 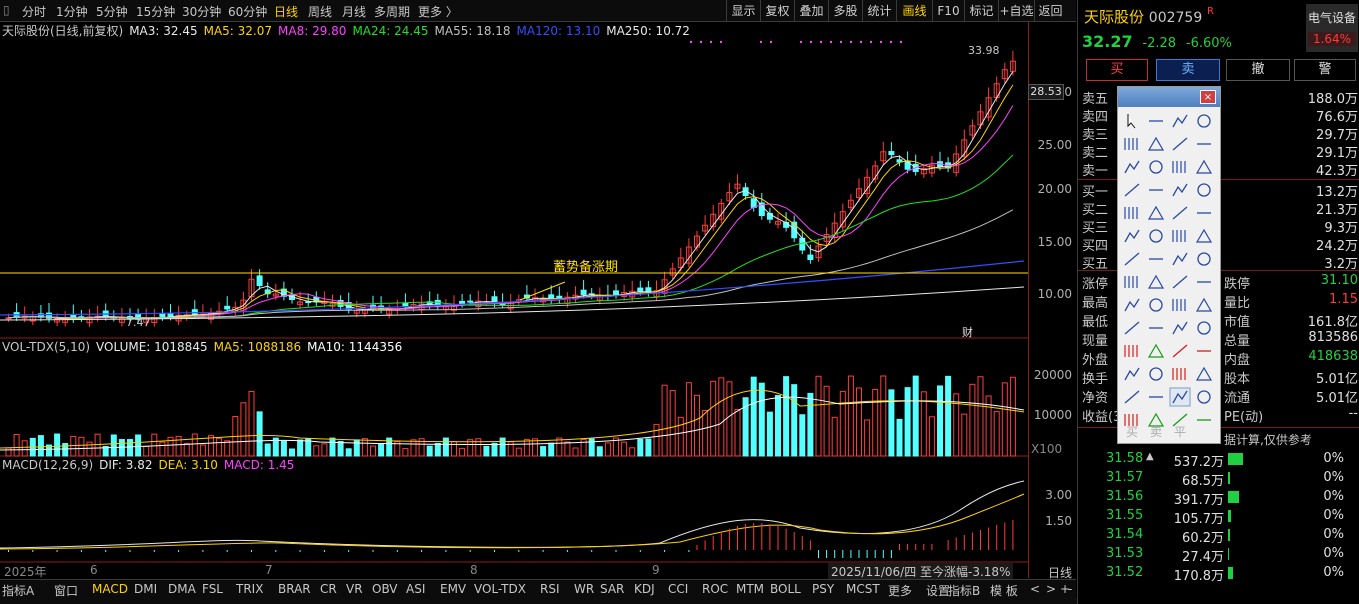 What do you see at coordinates (1156, 374) in the screenshot?
I see `stop-icon` at bounding box center [1156, 374].